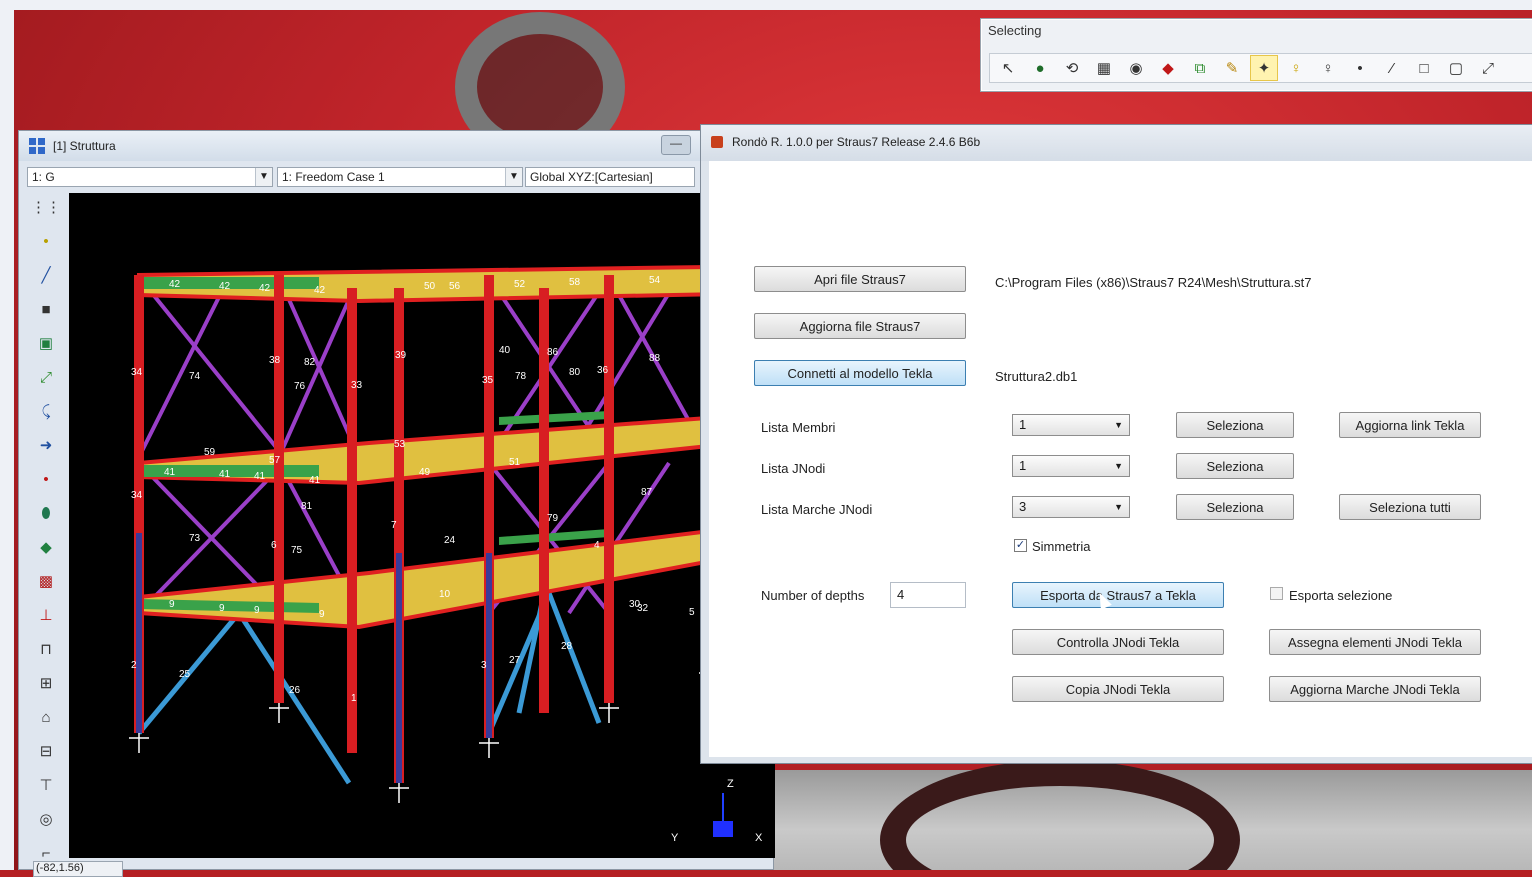  What do you see at coordinates (1328, 68) in the screenshot?
I see `pin-icon: ♀` at bounding box center [1328, 68].